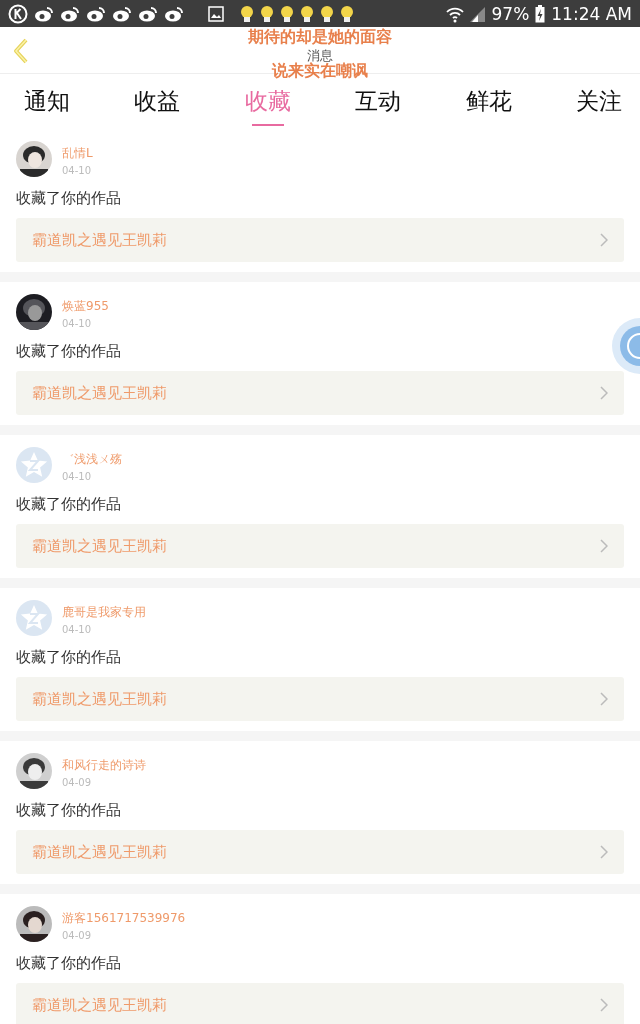 This screenshot has width=640, height=1024. I want to click on k-circle-icon, so click(18, 13).